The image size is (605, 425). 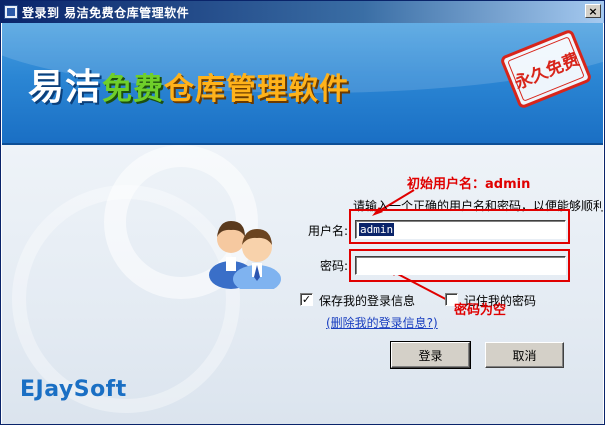 What do you see at coordinates (11, 12) in the screenshot?
I see `app-icon` at bounding box center [11, 12].